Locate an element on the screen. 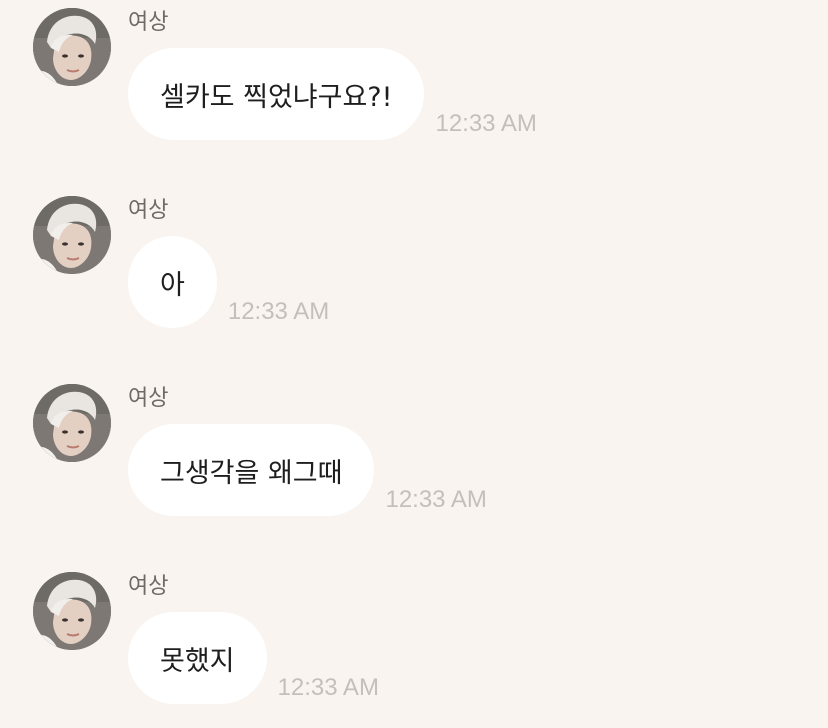  message-row: 셀카도 찍었냐구요?! 12:33 AM is located at coordinates (332, 94).